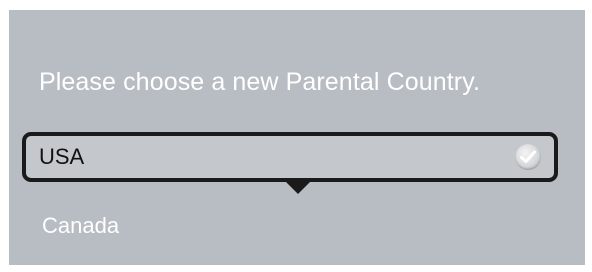 This screenshot has height=272, width=592. I want to click on country-option-label: Canada, so click(81, 225).